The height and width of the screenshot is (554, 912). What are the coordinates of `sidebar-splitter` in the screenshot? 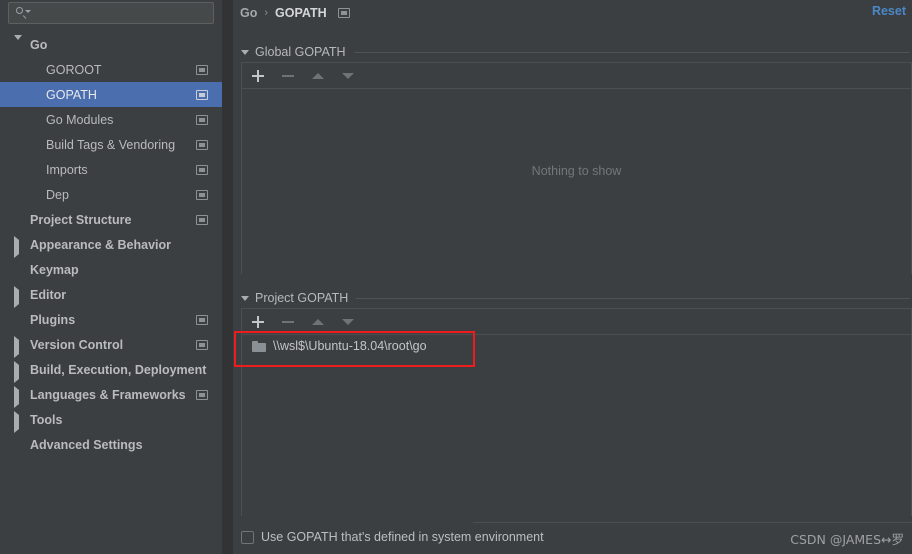 It's located at (227, 277).